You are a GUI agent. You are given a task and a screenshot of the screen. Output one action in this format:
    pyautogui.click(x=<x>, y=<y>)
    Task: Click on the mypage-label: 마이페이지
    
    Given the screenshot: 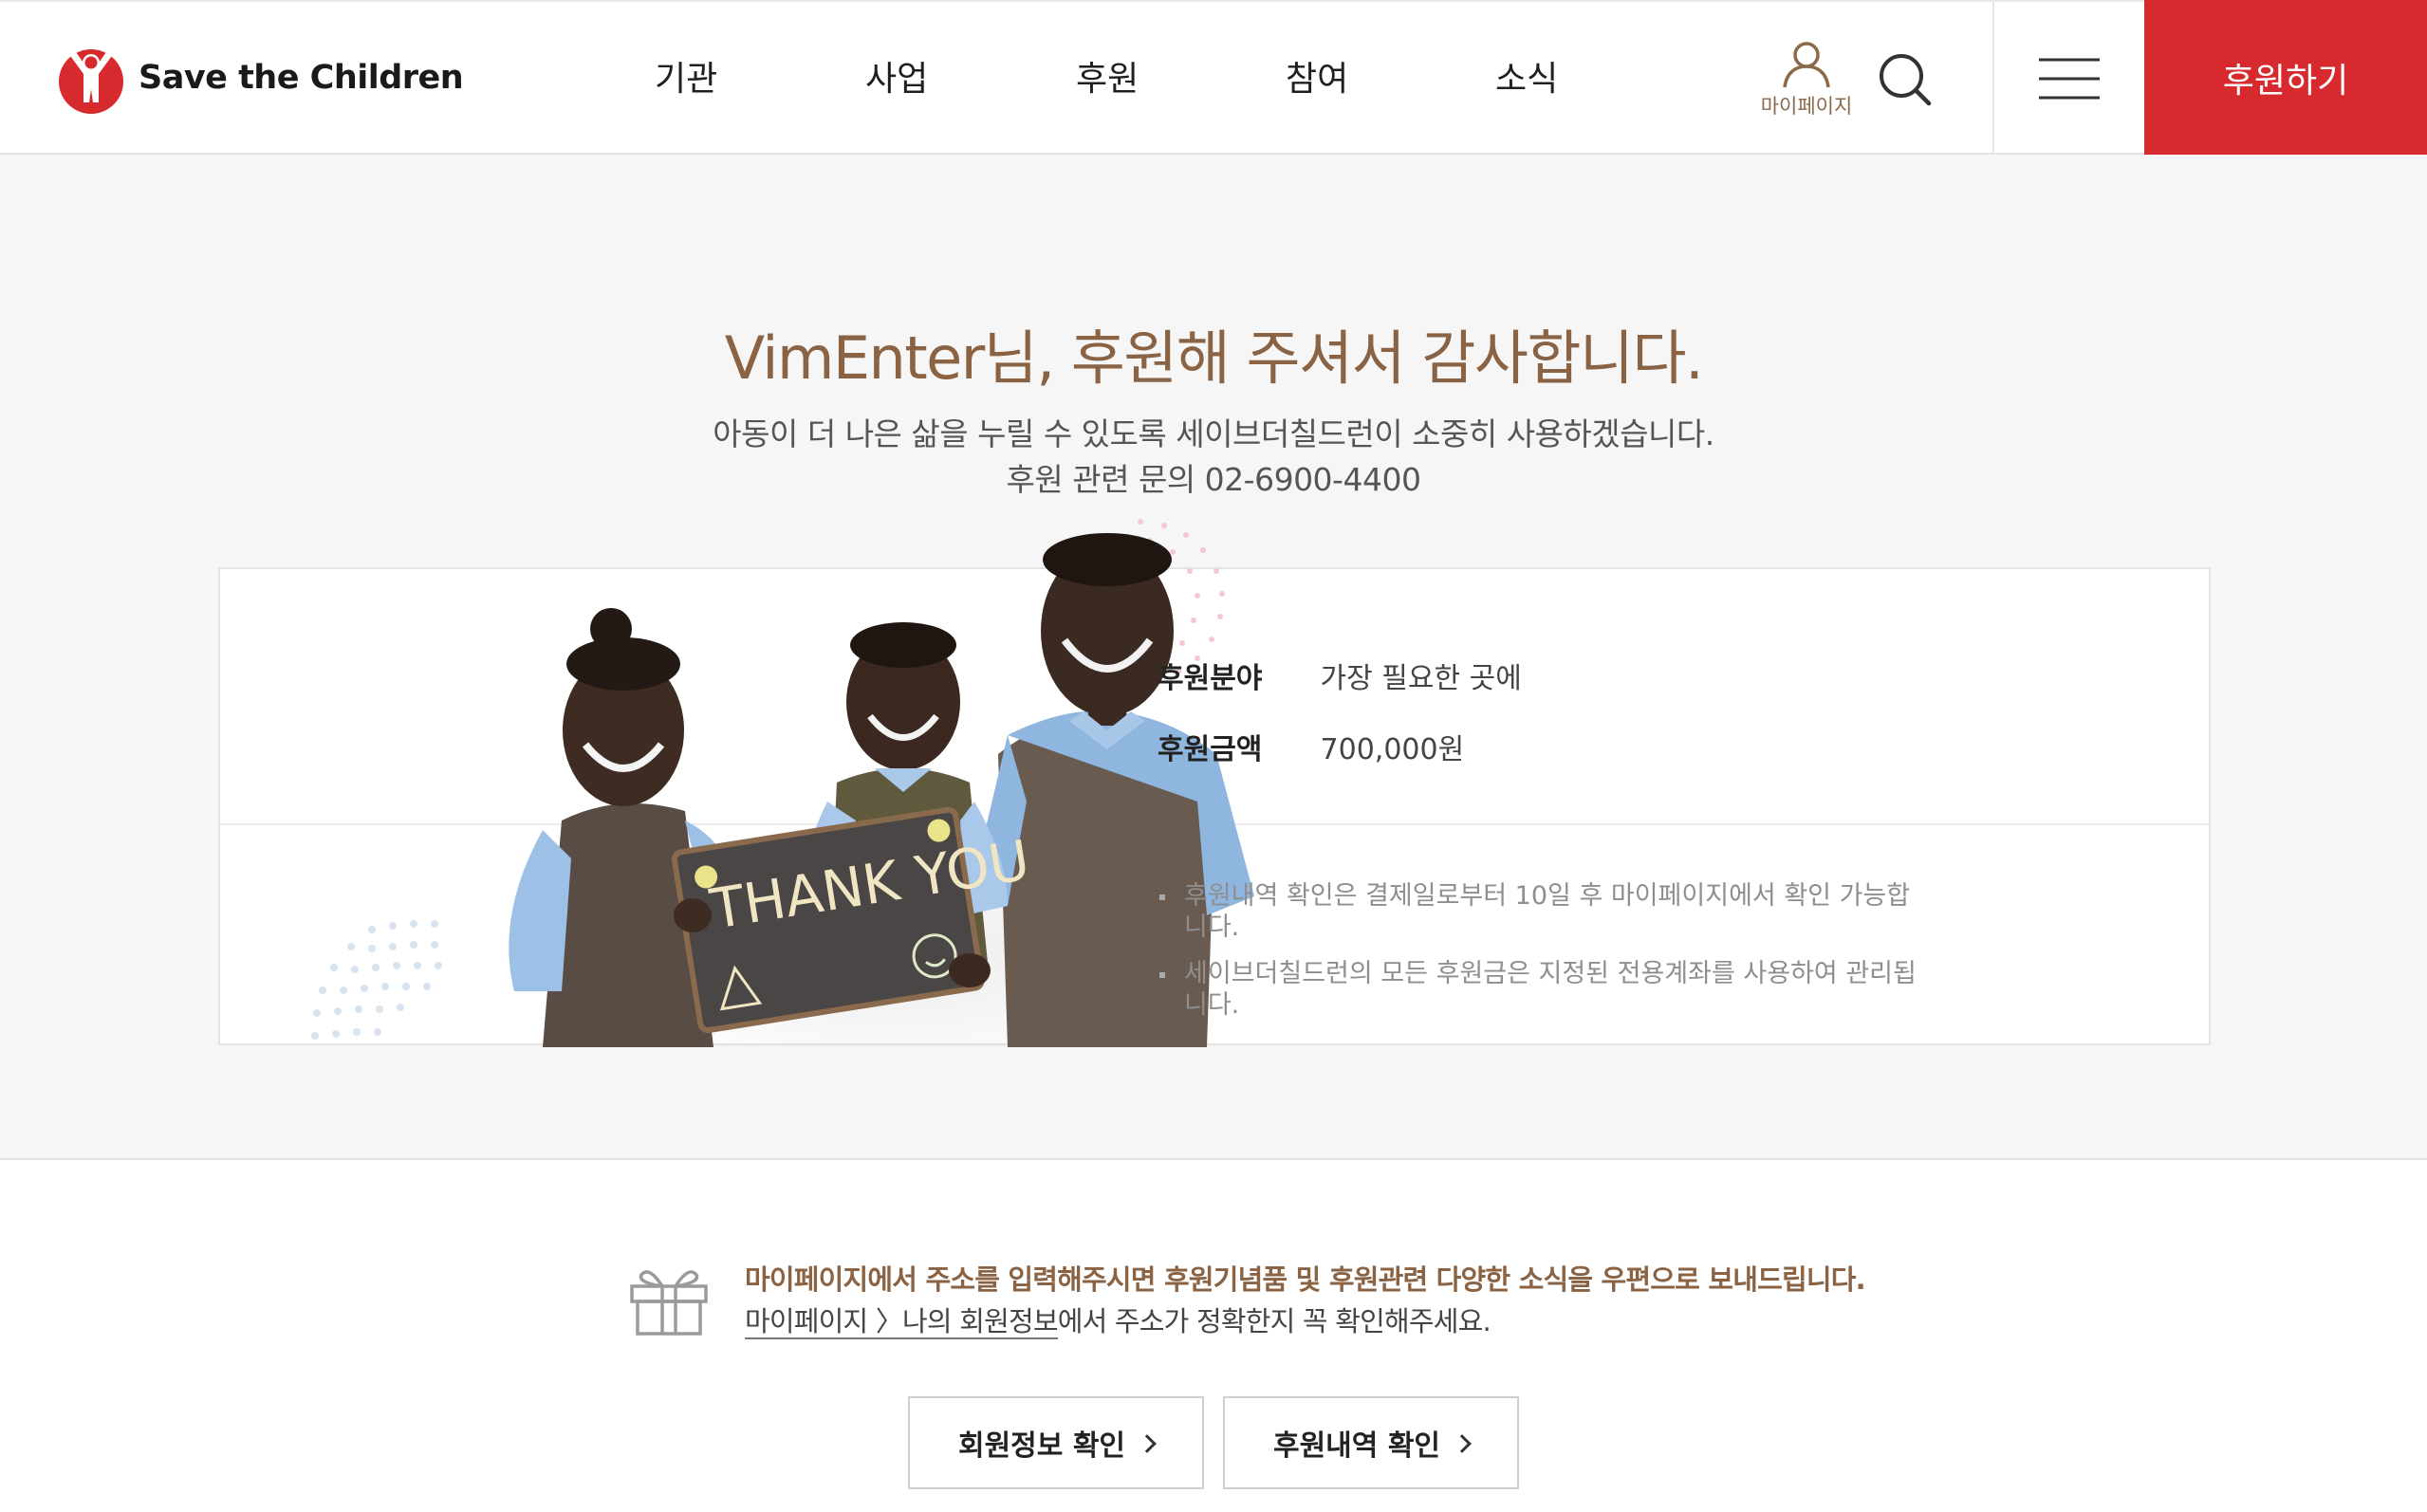 What is the action you would take?
    pyautogui.click(x=1806, y=106)
    